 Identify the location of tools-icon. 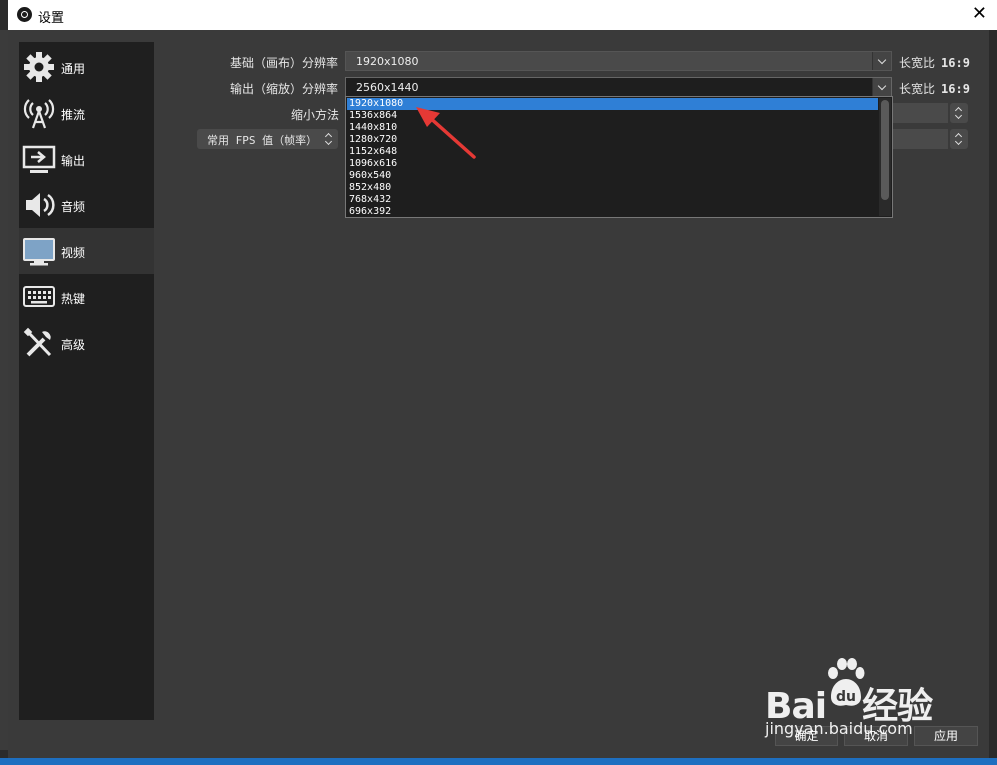
(37, 342).